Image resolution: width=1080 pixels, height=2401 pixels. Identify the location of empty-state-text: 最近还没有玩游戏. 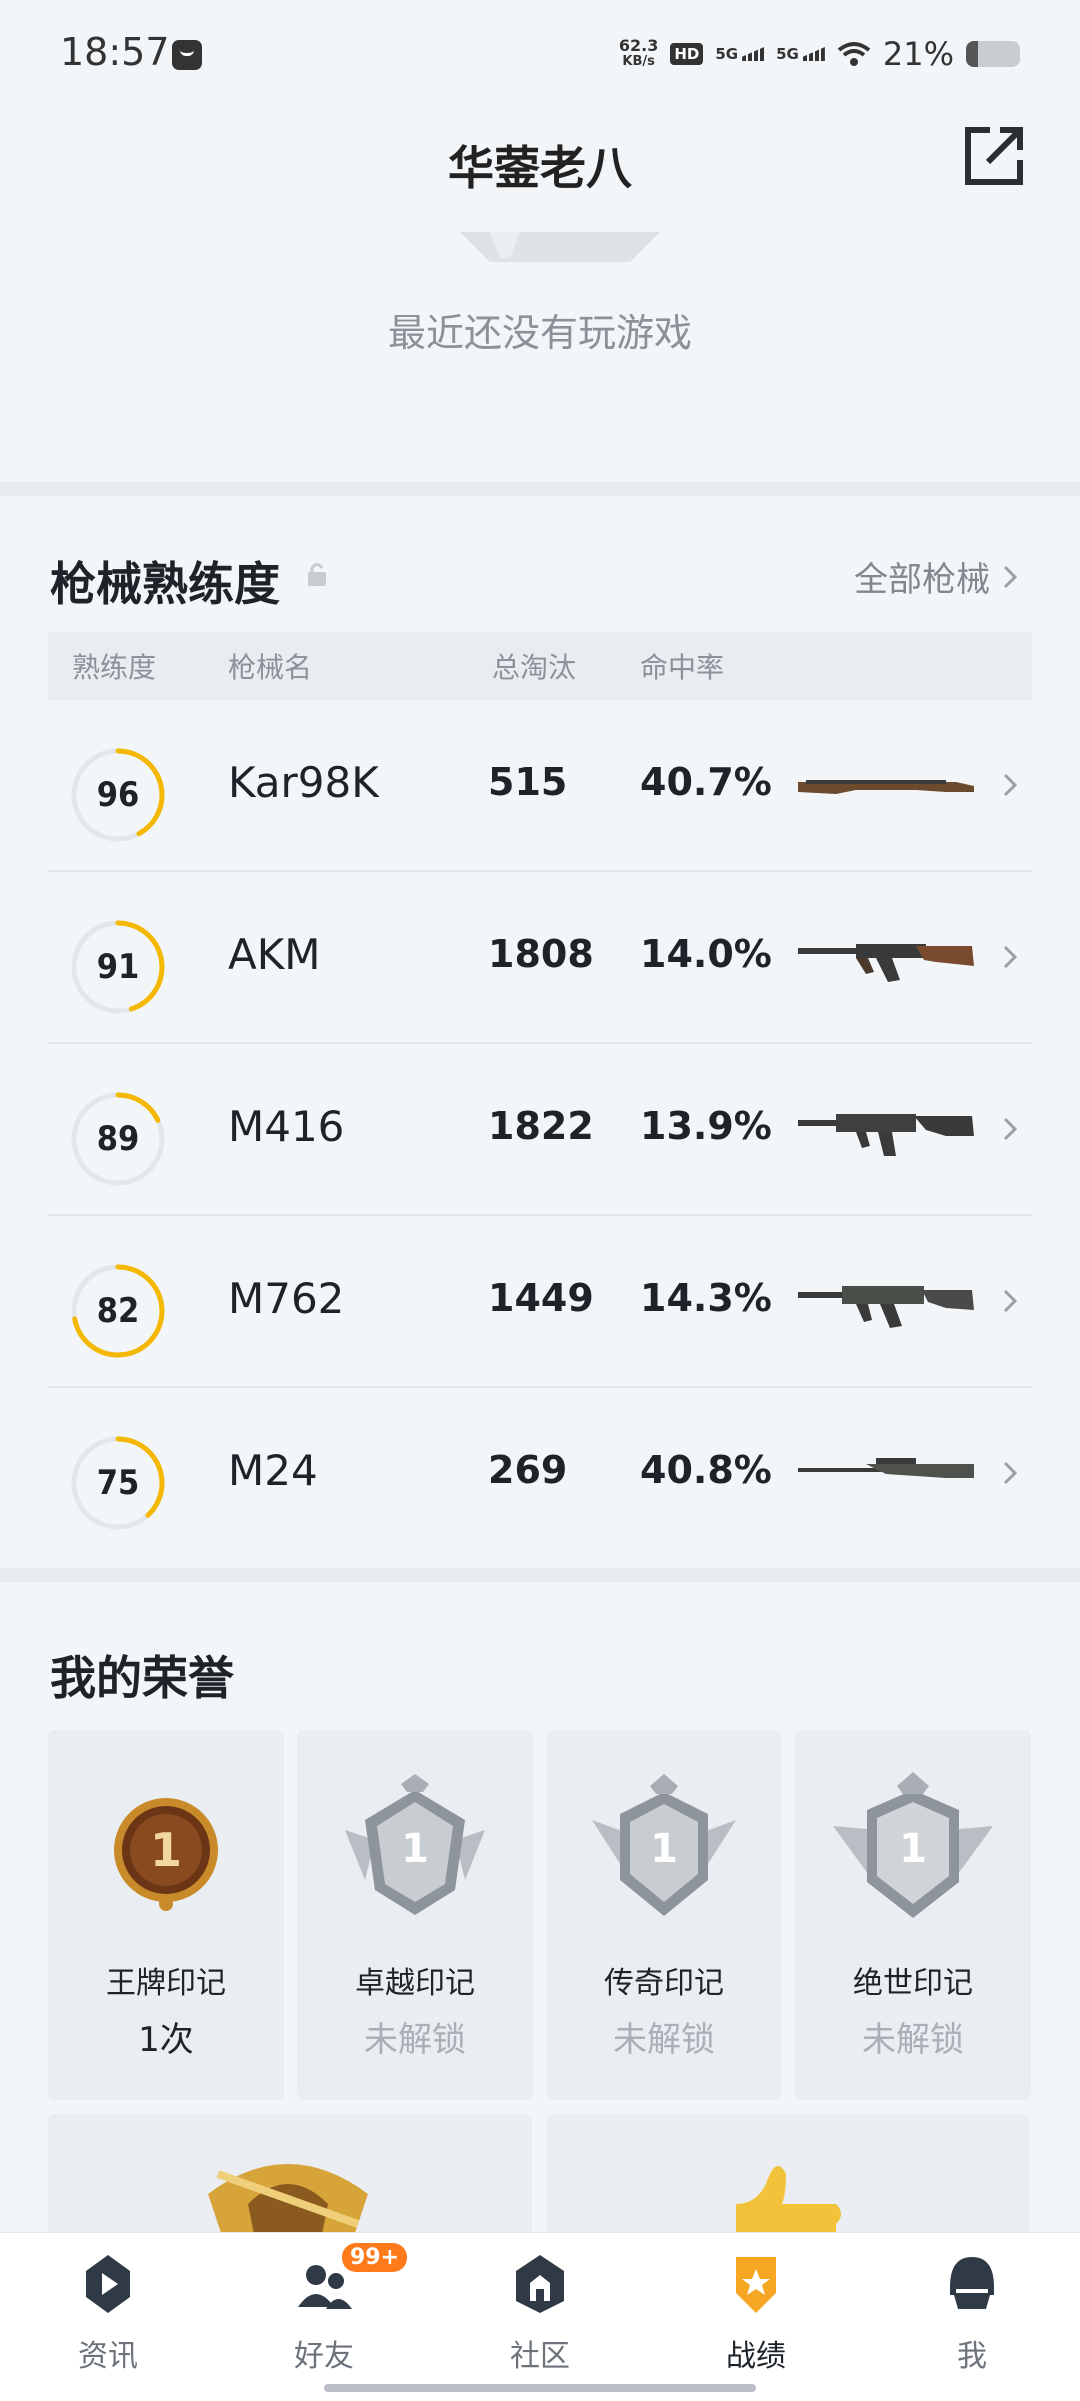
(539, 333).